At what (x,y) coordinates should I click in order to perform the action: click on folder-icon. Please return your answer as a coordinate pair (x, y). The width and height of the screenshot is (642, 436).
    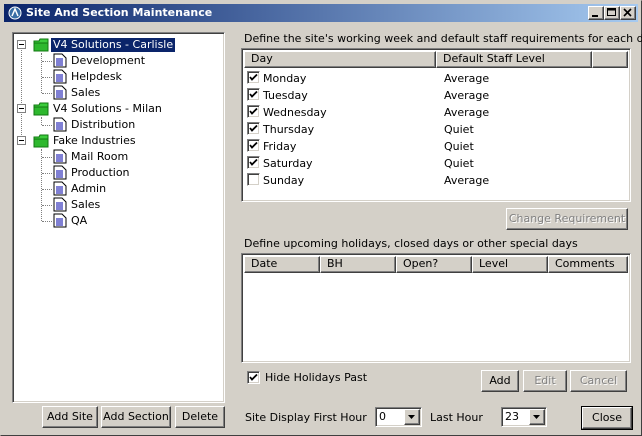
    Looking at the image, I should click on (41, 45).